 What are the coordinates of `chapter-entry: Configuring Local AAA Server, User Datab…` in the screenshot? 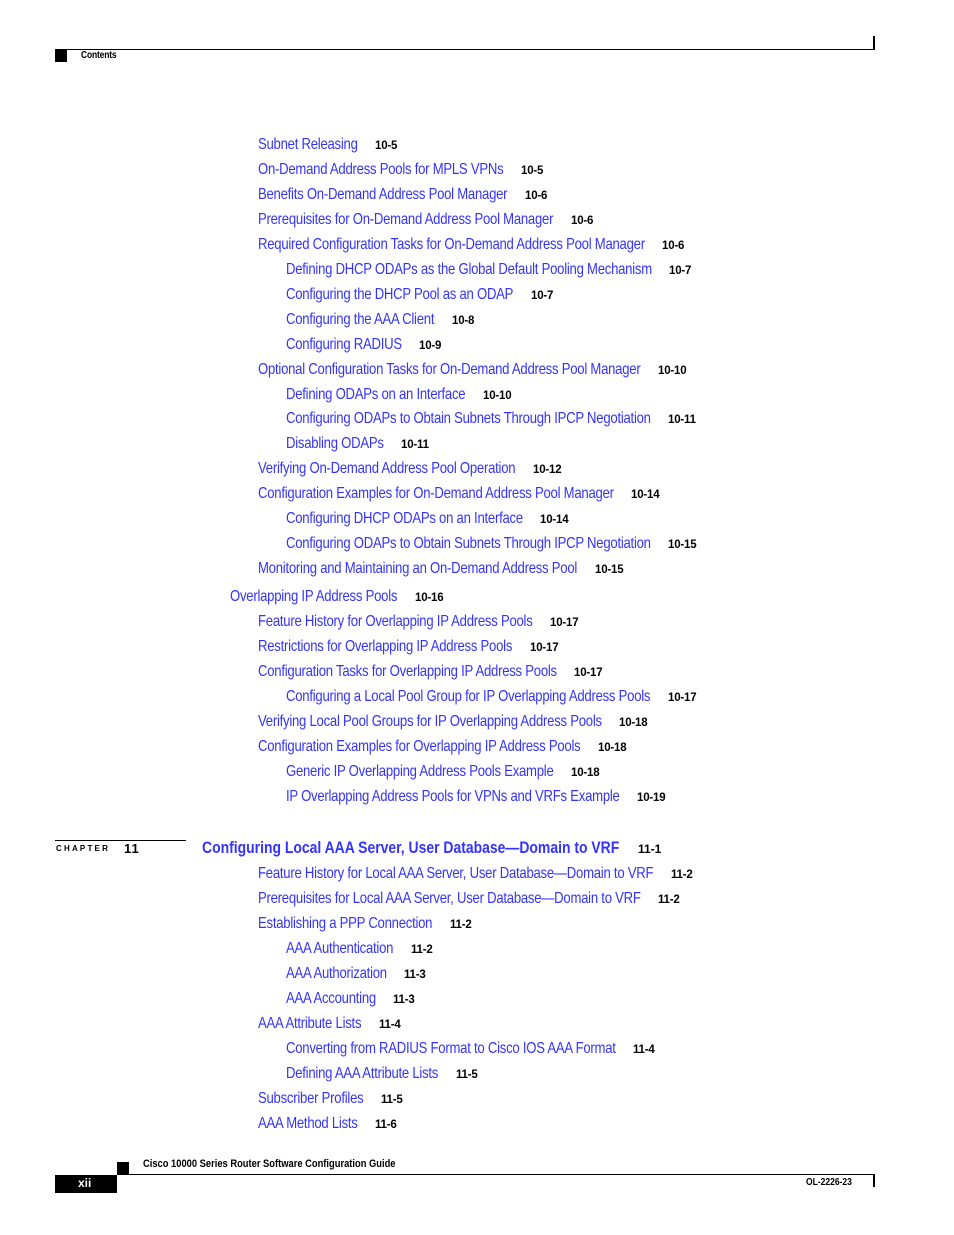 It's located at (431, 848).